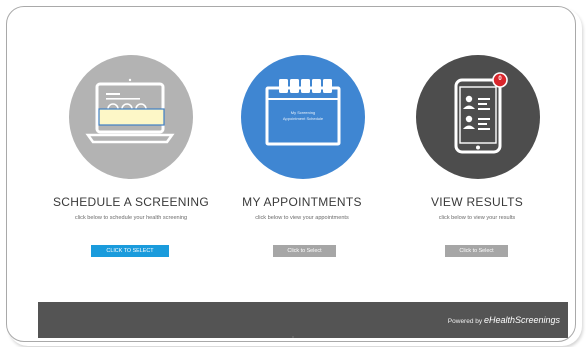 This screenshot has height=347, width=588. I want to click on results-icon-circle: 0, so click(478, 117).